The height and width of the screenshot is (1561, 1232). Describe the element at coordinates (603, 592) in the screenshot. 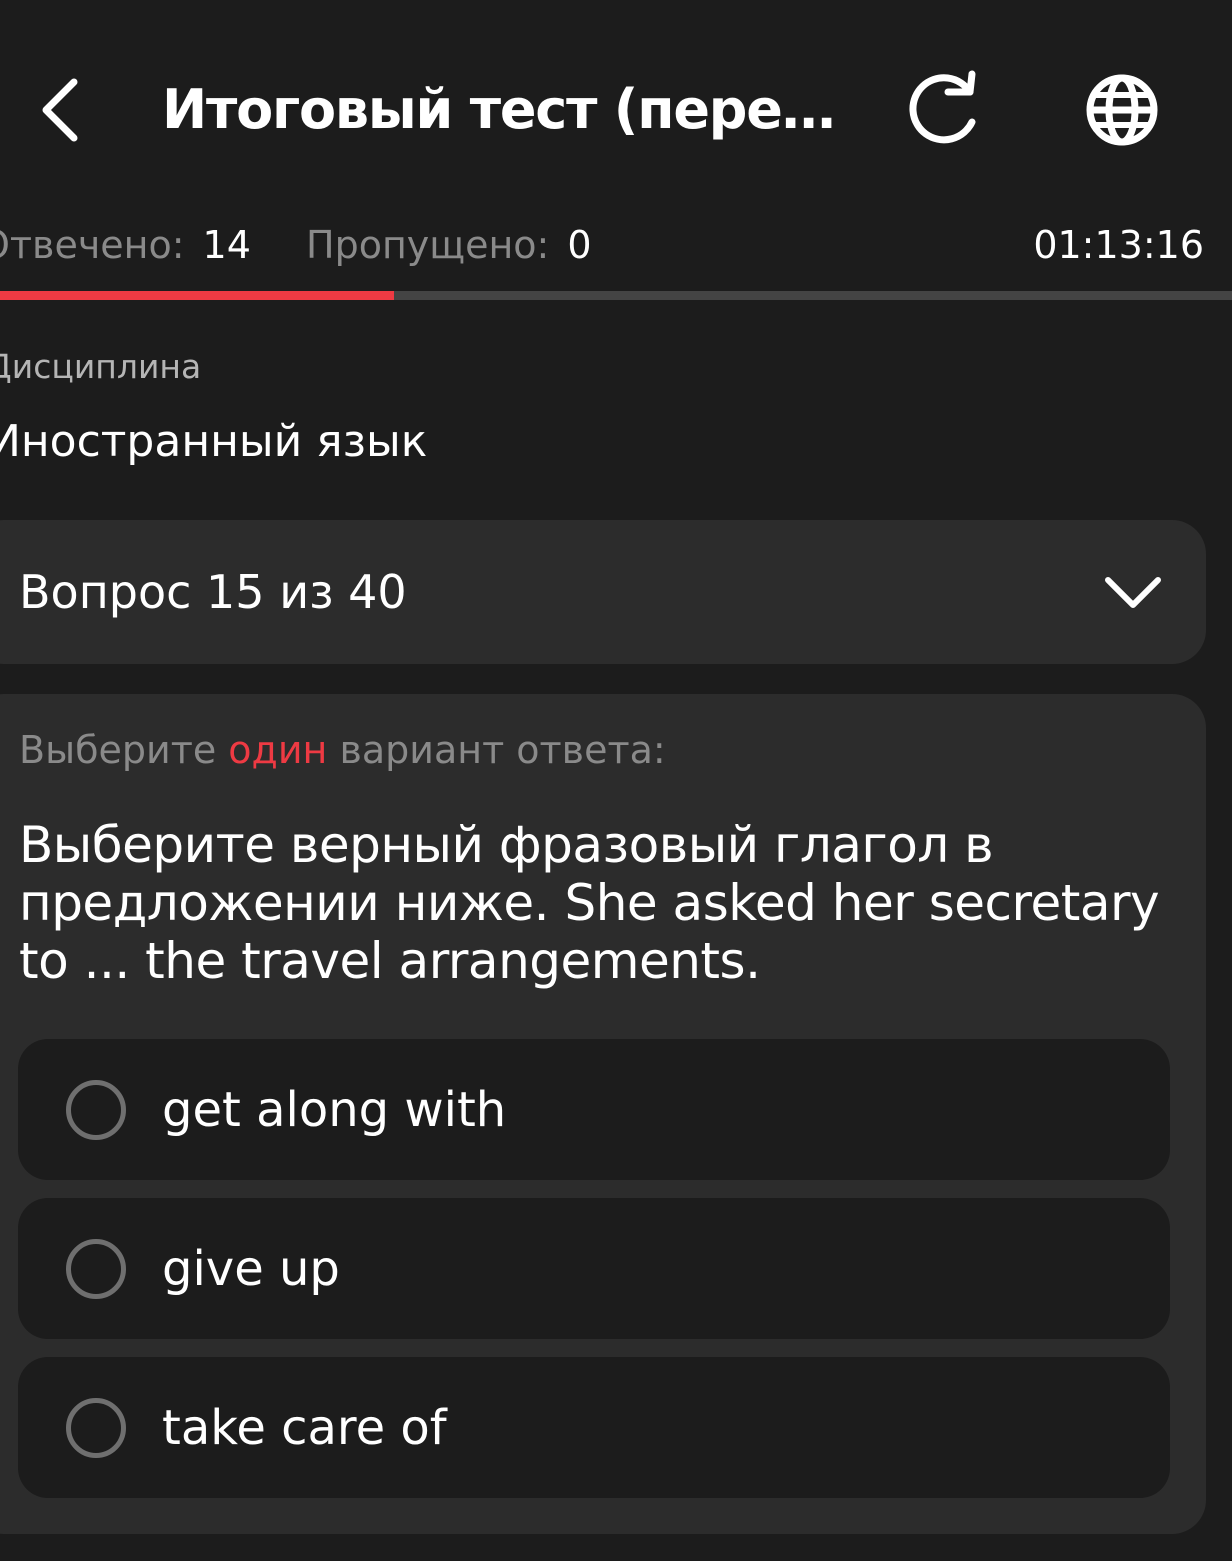

I see `question-selector-dropdown: Вопрос 15 из 40` at that location.